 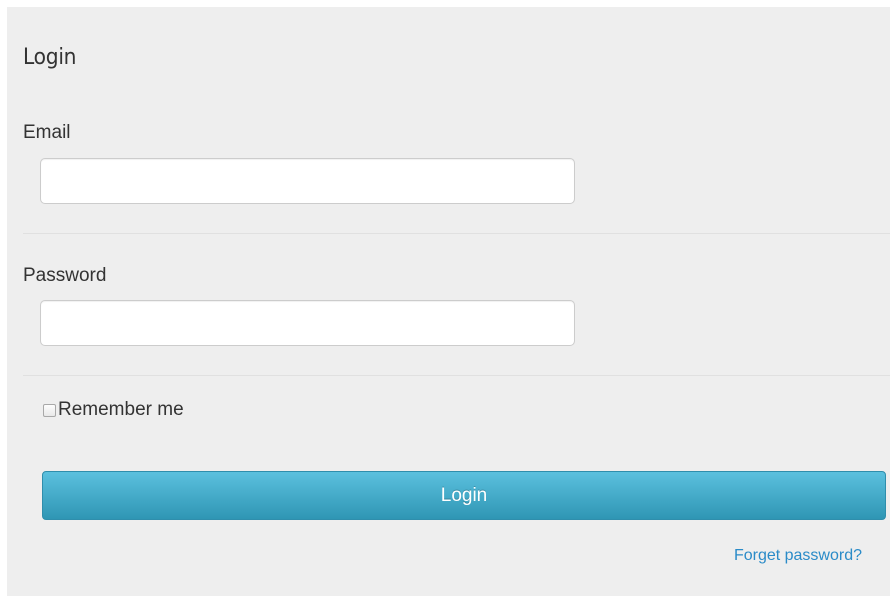 What do you see at coordinates (50, 57) in the screenshot?
I see `form-title: Login` at bounding box center [50, 57].